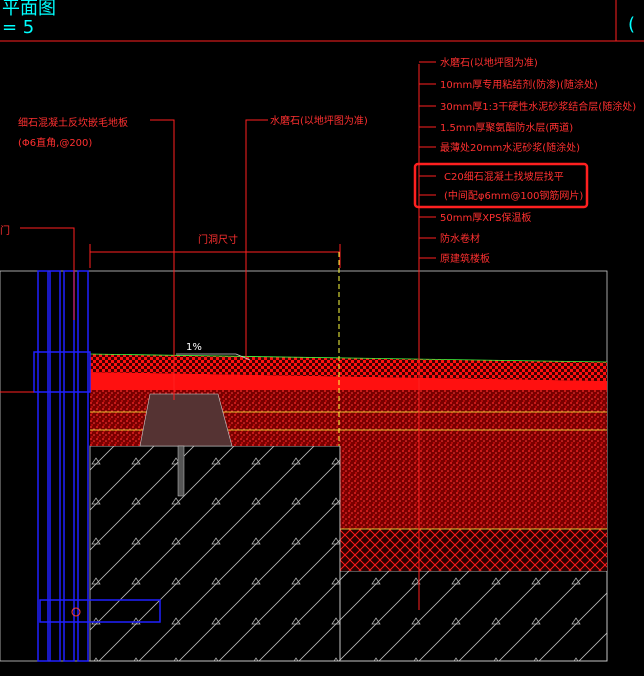 The image size is (644, 676). What do you see at coordinates (18, 27) in the screenshot?
I see `drawing-scale: = 5` at bounding box center [18, 27].